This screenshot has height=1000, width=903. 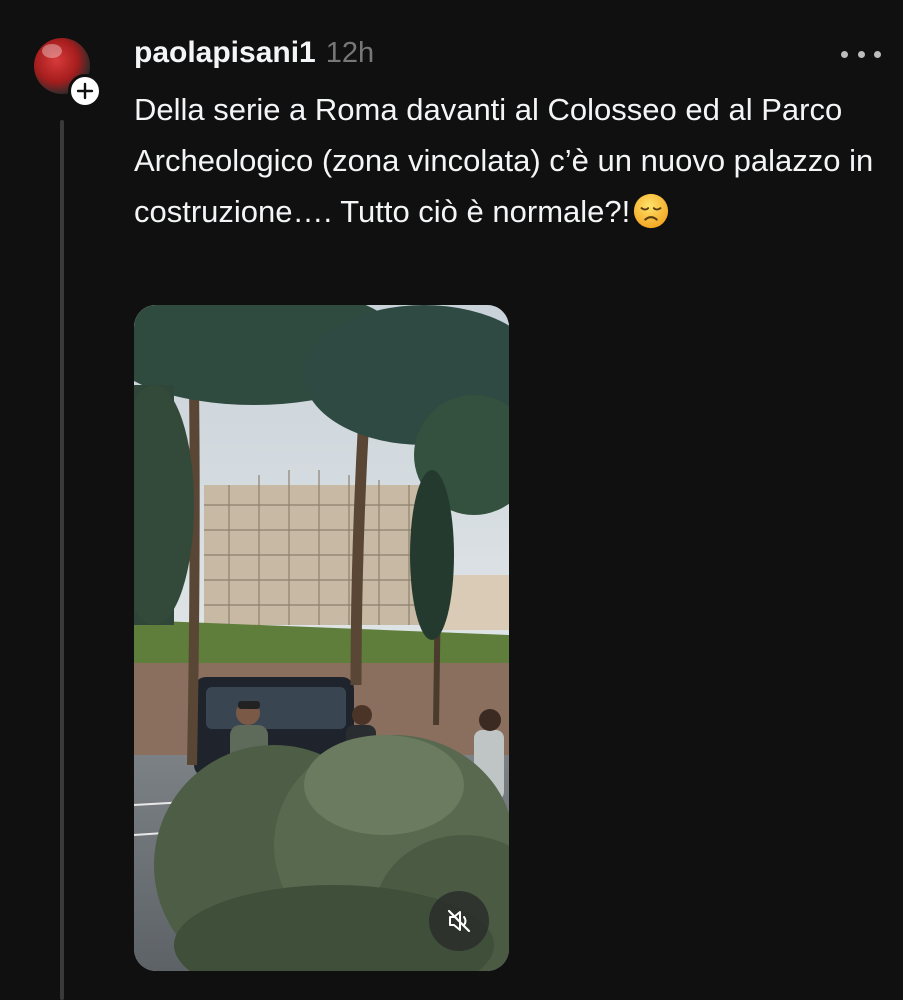 I want to click on plus-icon, so click(x=85, y=91).